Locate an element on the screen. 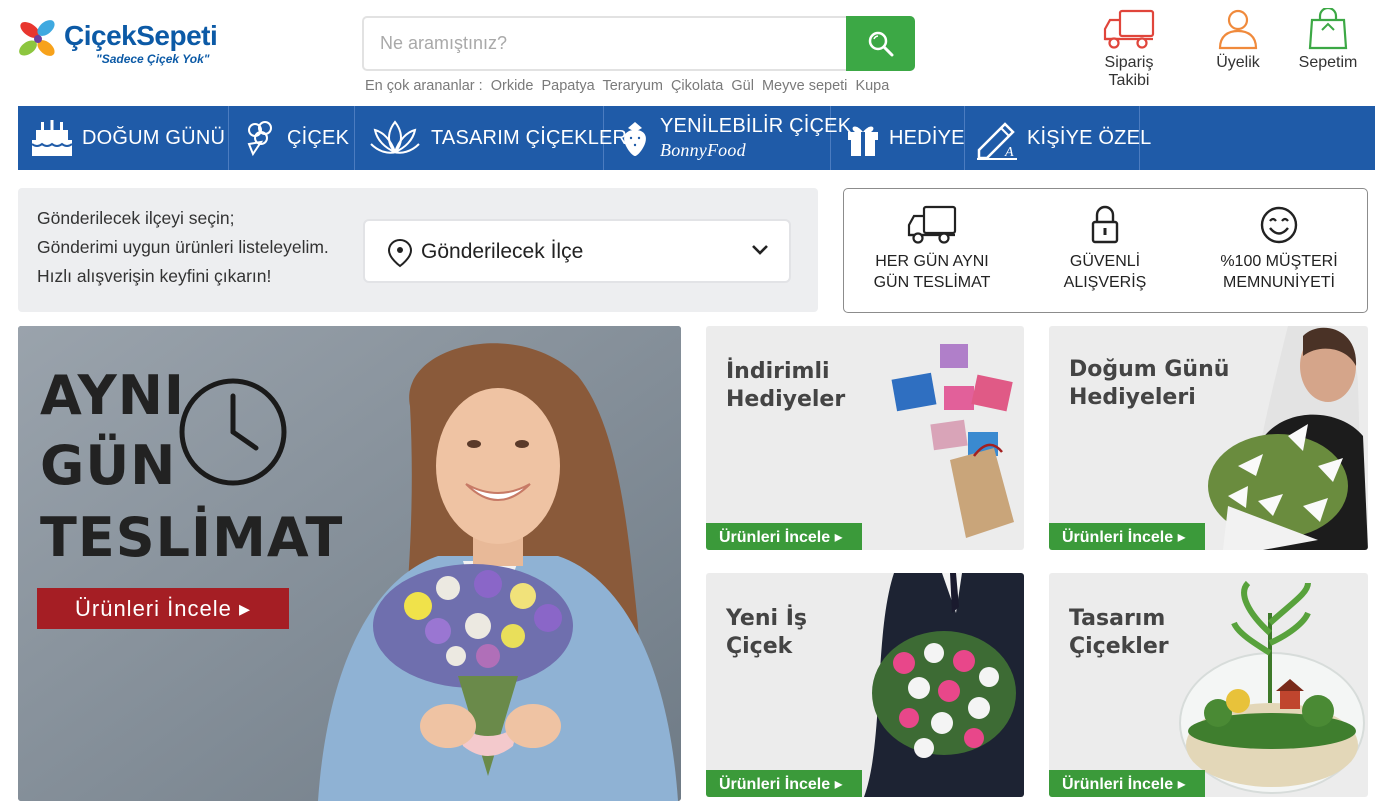  tile-discounted-gifts: İndirimli Hediyeler Ürünleri İncele ▸ is located at coordinates (865, 438).